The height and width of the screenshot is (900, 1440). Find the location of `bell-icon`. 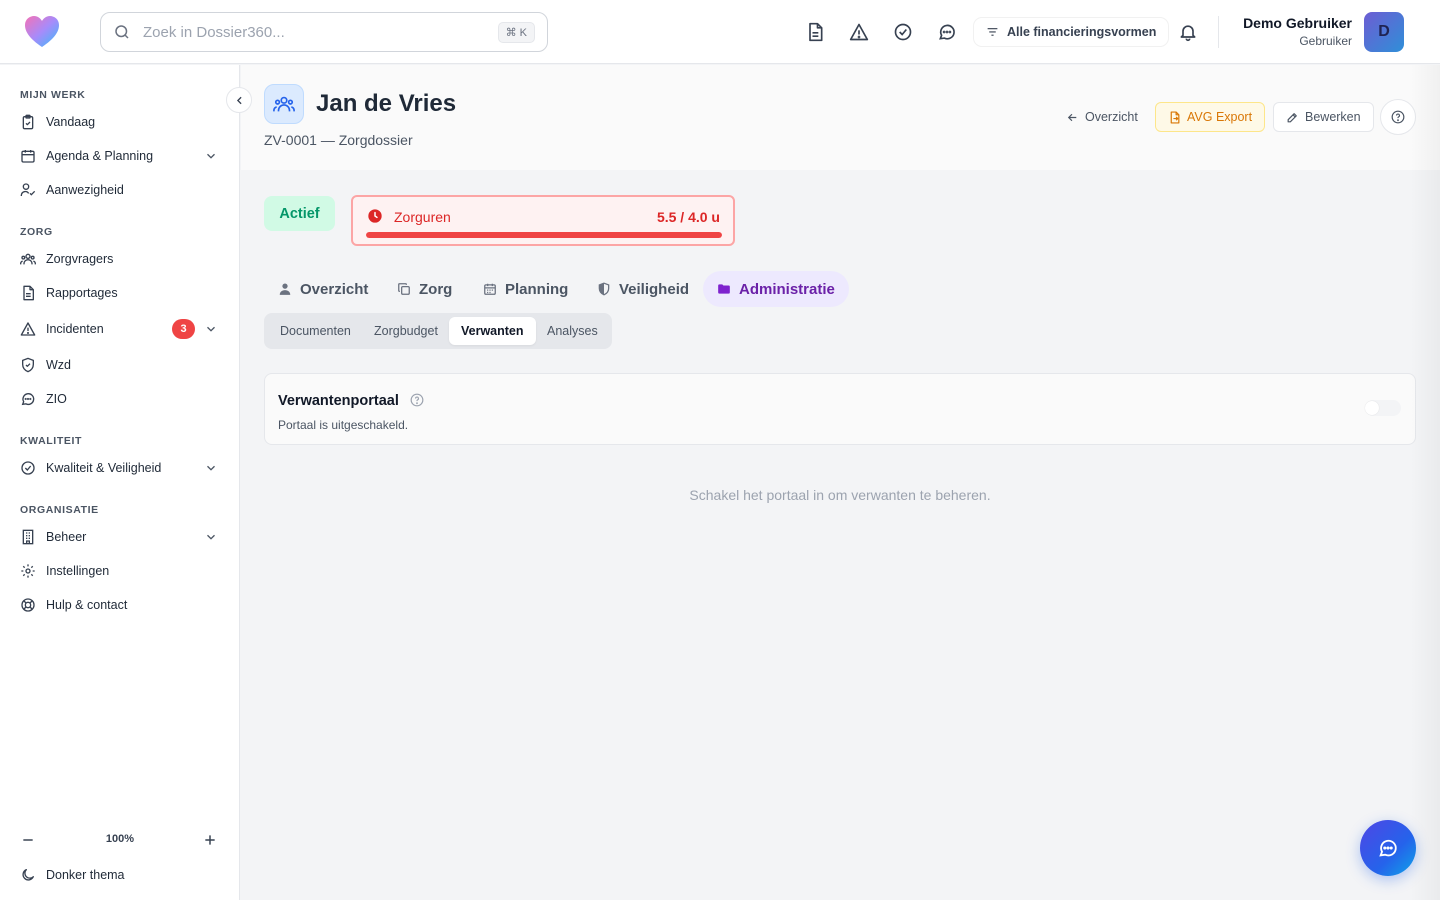

bell-icon is located at coordinates (1188, 32).